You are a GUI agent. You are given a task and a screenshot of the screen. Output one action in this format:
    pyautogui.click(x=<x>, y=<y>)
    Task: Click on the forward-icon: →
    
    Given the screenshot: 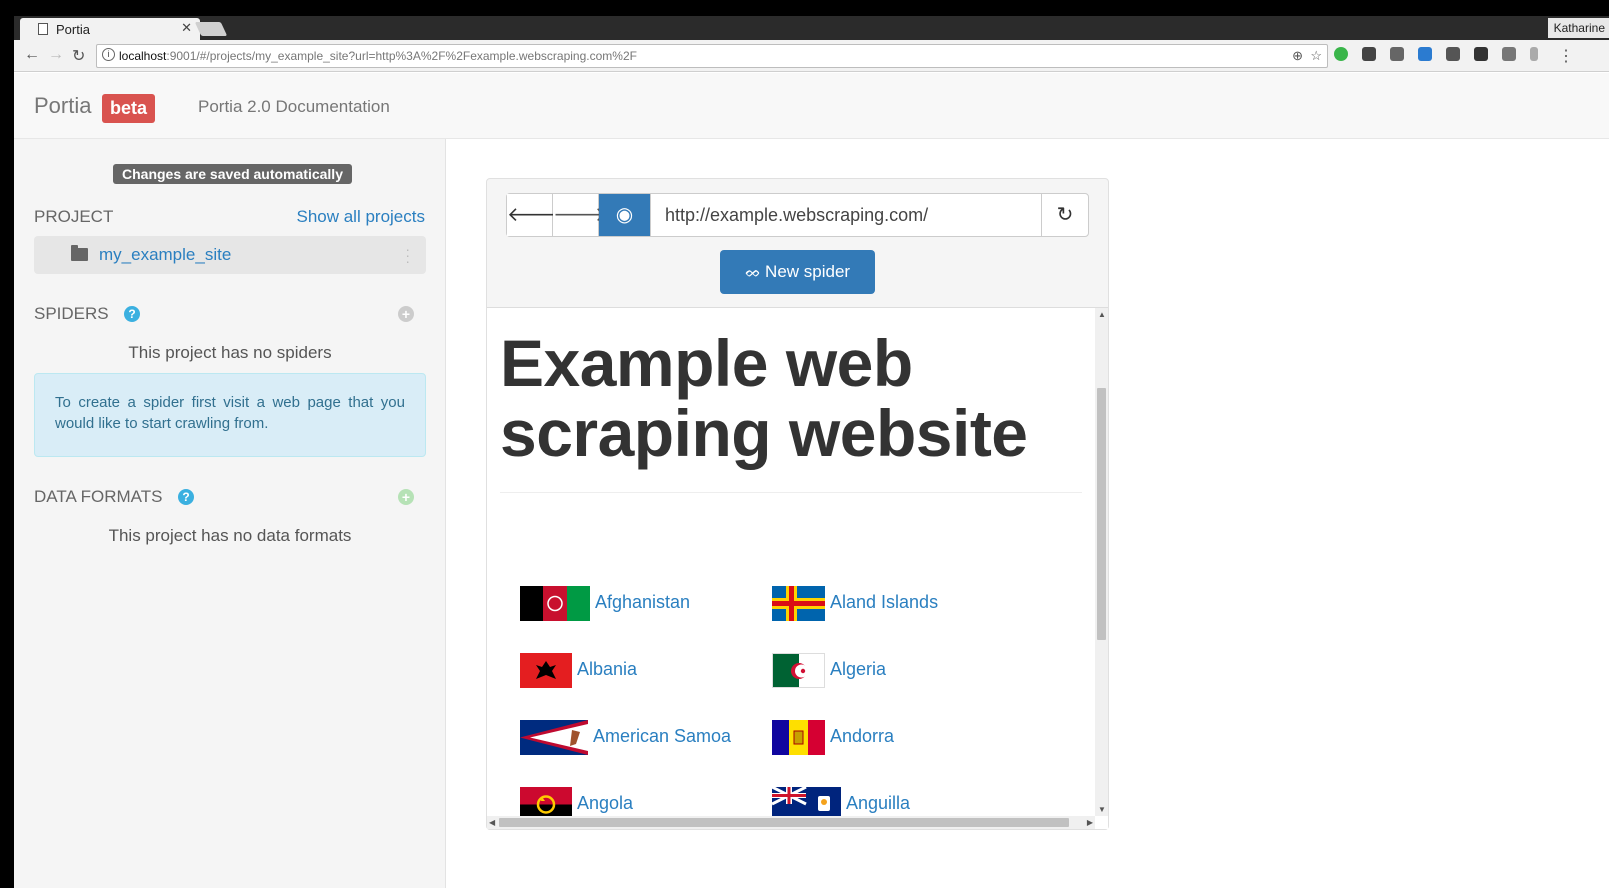 What is the action you would take?
    pyautogui.click(x=56, y=55)
    